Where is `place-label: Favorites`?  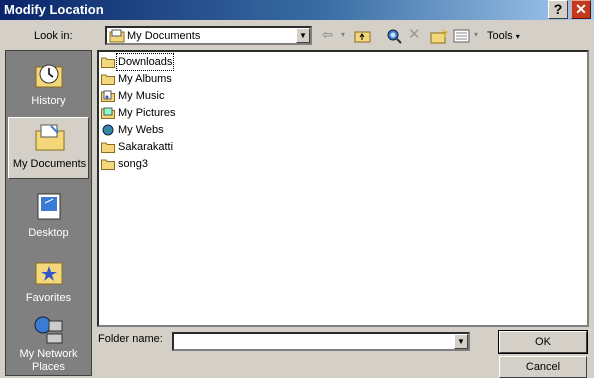
place-label: Favorites is located at coordinates (48, 298).